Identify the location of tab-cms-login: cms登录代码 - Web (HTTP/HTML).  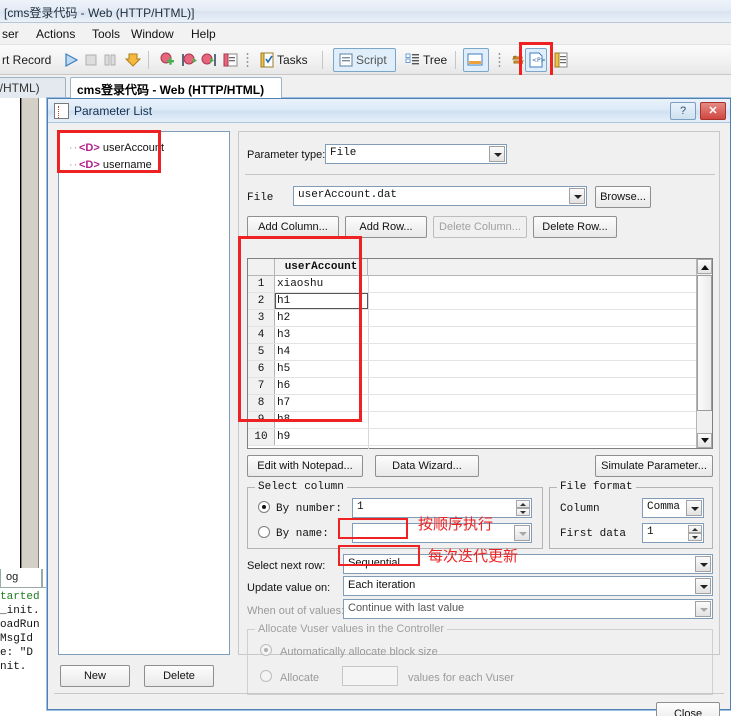
(176, 87).